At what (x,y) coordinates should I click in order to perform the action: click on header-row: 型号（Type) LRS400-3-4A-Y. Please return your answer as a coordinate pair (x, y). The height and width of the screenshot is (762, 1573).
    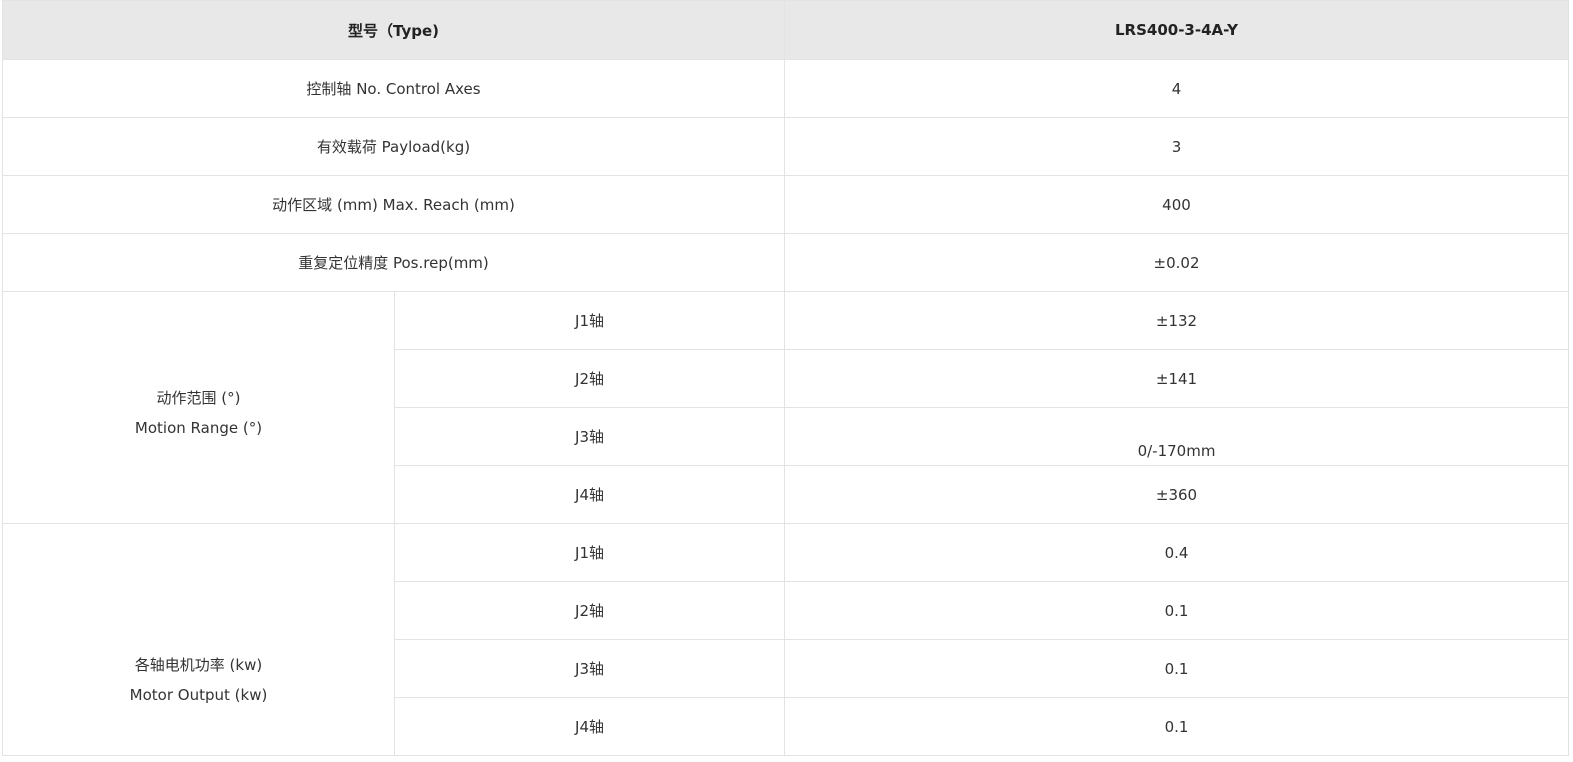
    Looking at the image, I should click on (785, 30).